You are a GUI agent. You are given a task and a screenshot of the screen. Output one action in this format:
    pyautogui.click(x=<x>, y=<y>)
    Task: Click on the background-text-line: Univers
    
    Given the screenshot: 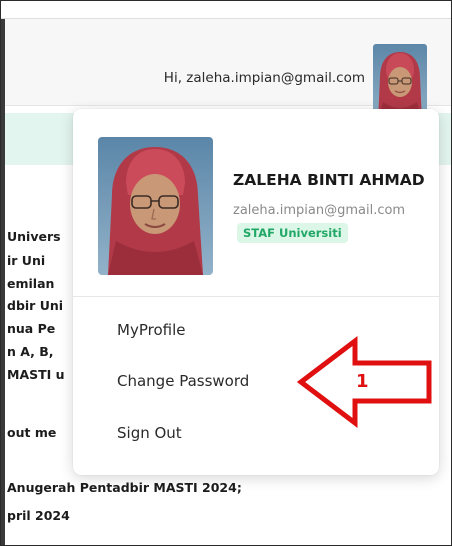 What is the action you would take?
    pyautogui.click(x=34, y=236)
    